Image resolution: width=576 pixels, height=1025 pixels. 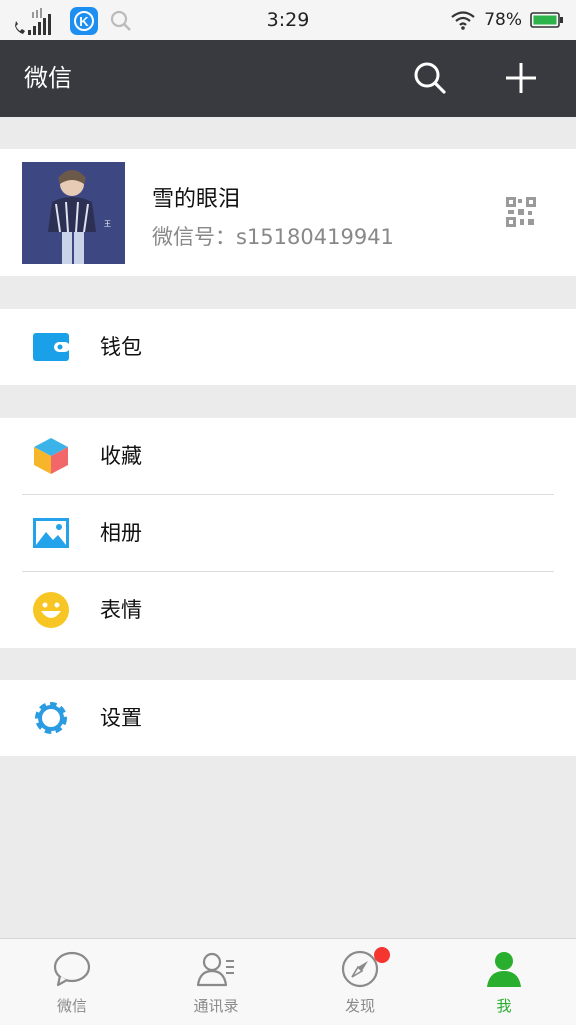 I want to click on menu-item-settings: 设置, so click(x=288, y=718).